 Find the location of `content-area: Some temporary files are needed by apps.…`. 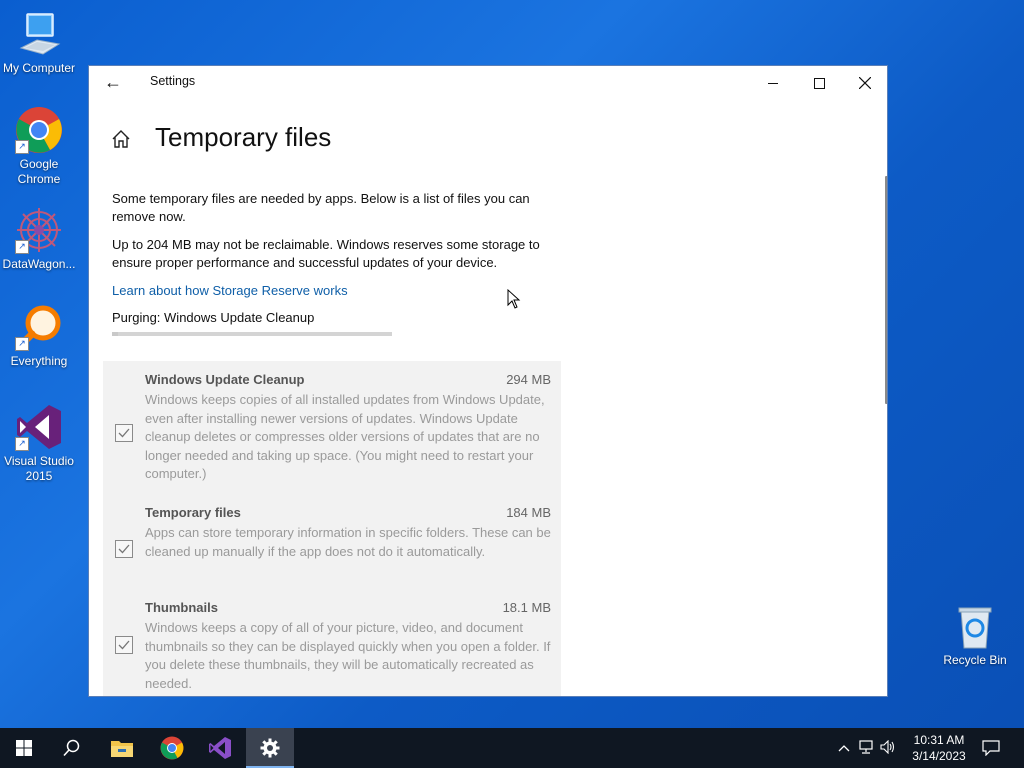

content-area: Some temporary files are needed by apps.… is located at coordinates (342, 263).